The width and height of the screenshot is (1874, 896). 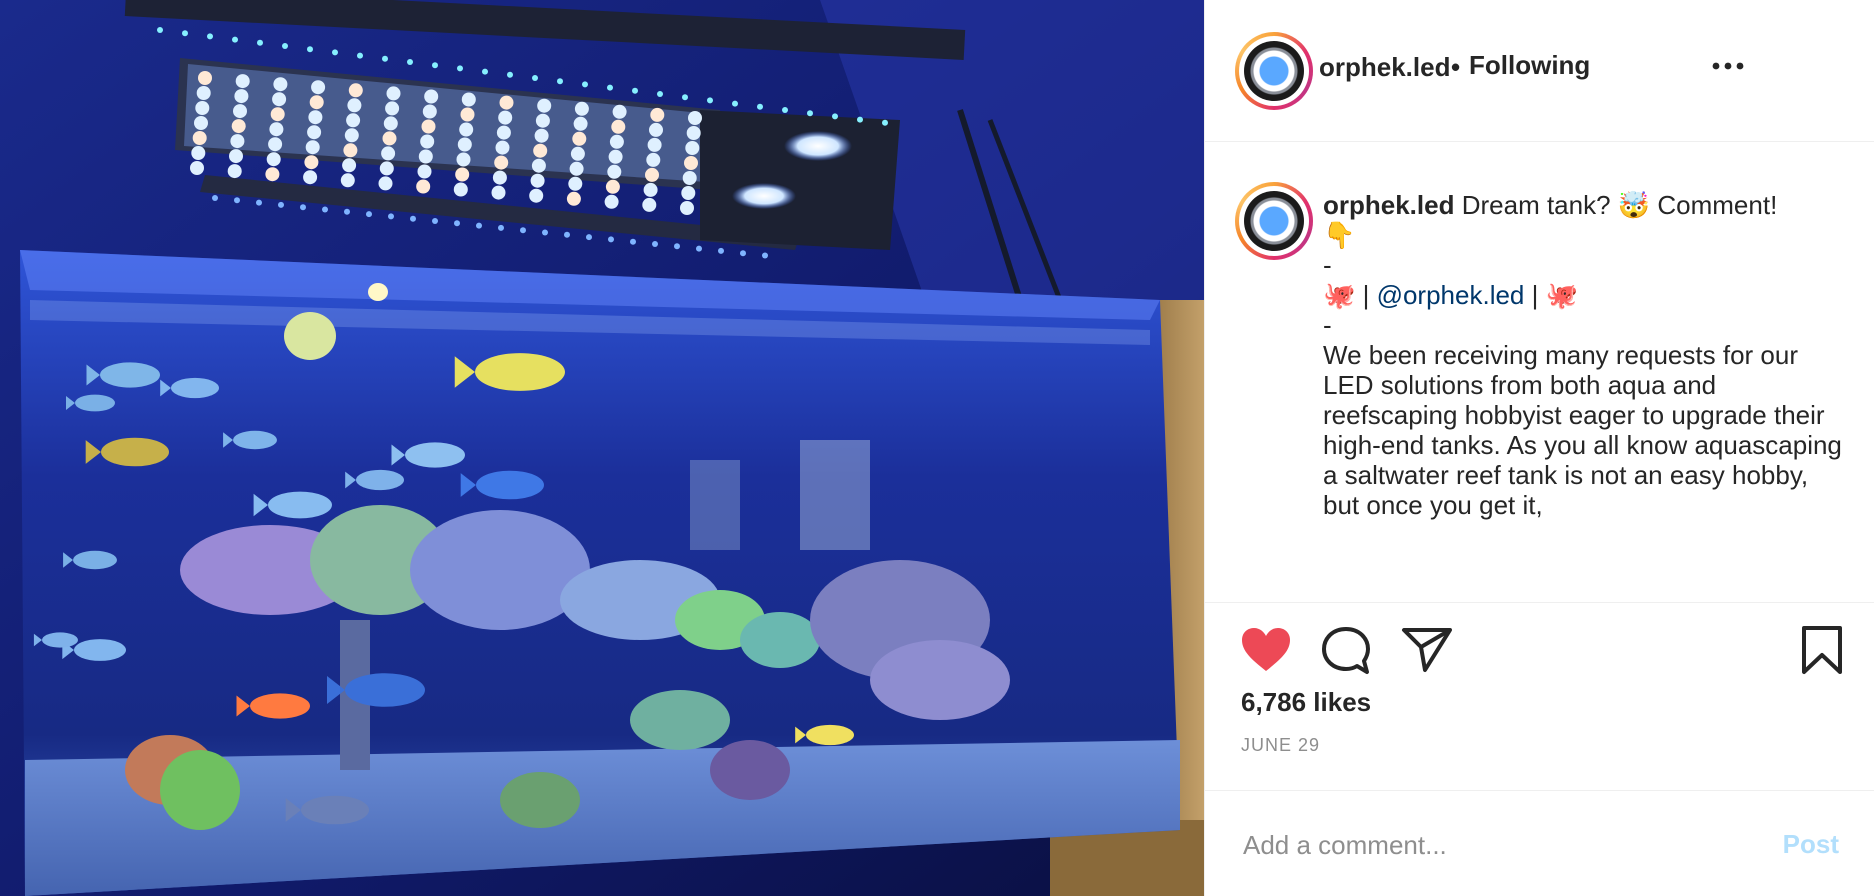 I want to click on caption-username: orphek.led, so click(x=1388, y=205).